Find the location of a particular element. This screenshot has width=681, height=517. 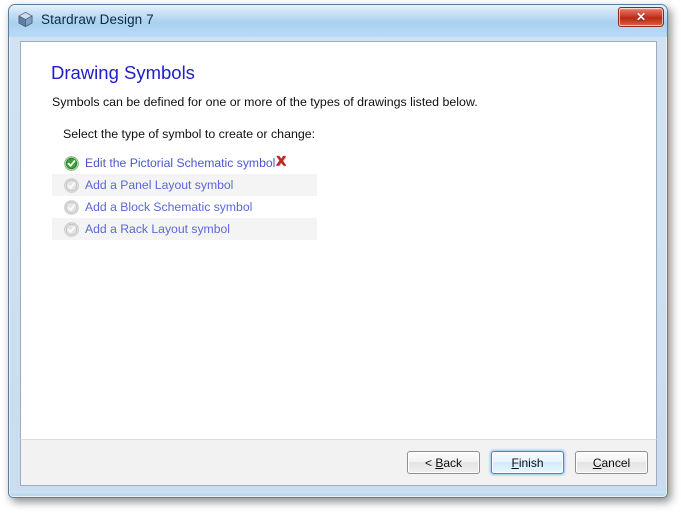

back-button-label: < Back is located at coordinates (443, 462).